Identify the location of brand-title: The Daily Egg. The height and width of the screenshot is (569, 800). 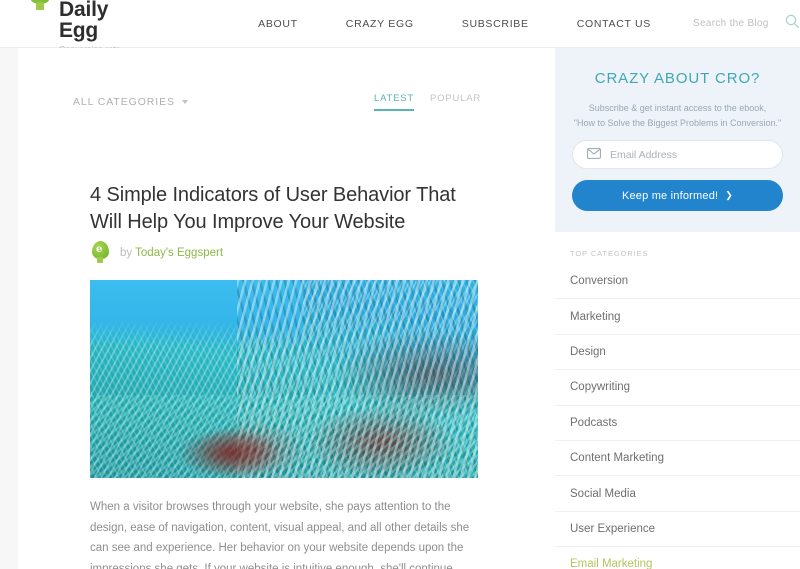
(84, 21).